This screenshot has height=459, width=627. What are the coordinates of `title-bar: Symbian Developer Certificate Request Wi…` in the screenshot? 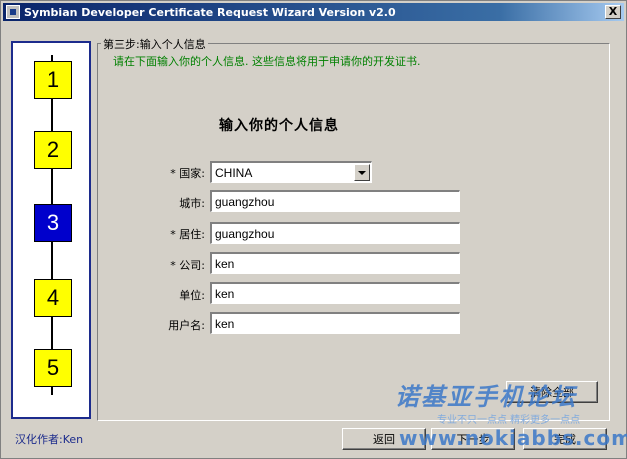 It's located at (313, 12).